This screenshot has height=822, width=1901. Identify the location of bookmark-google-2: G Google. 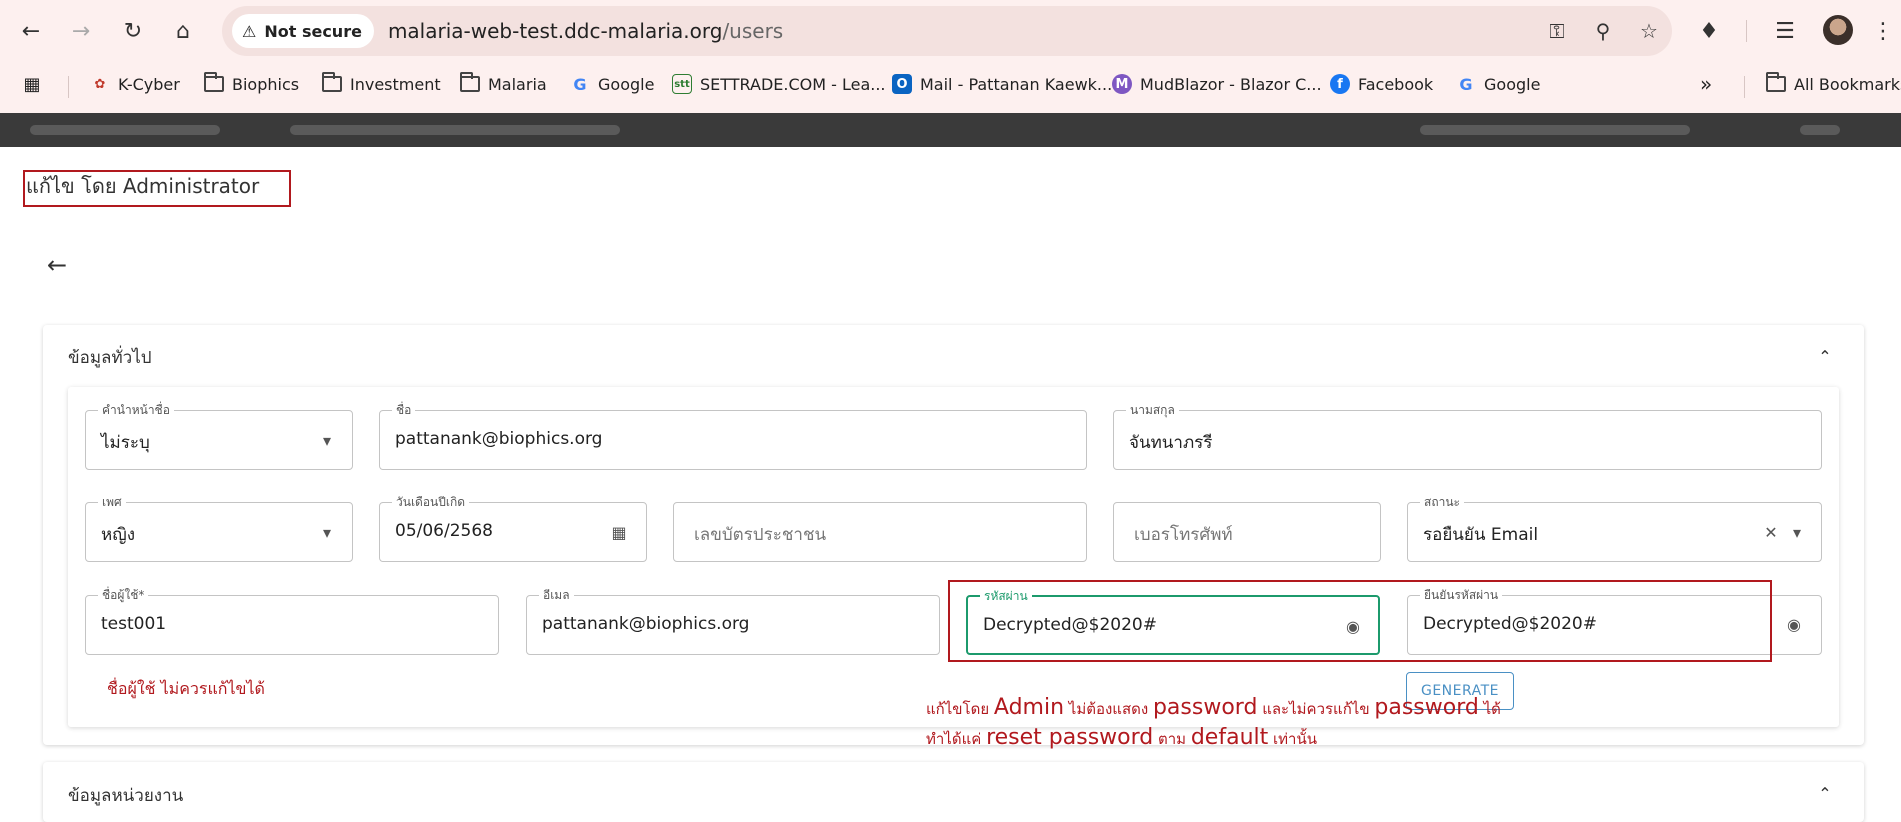
(1498, 84).